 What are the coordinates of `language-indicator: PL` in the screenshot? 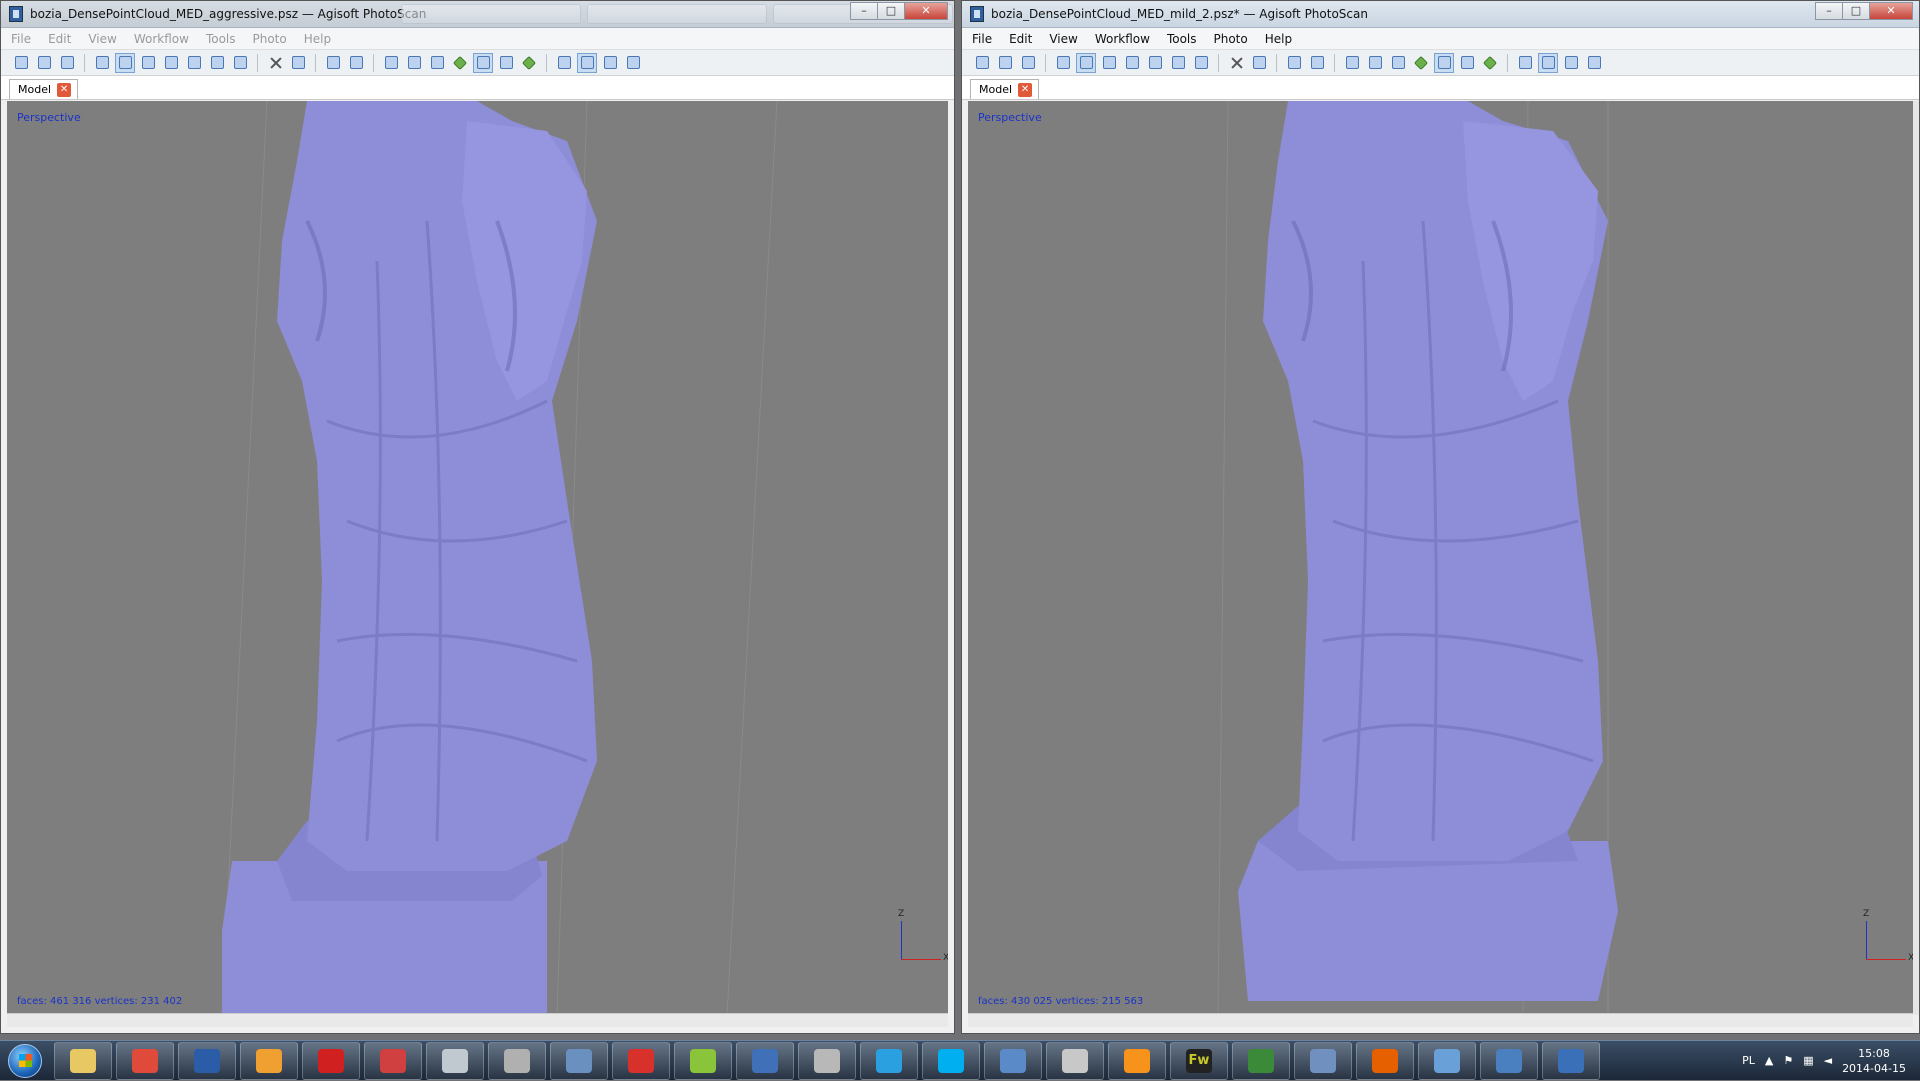 It's located at (1748, 1060).